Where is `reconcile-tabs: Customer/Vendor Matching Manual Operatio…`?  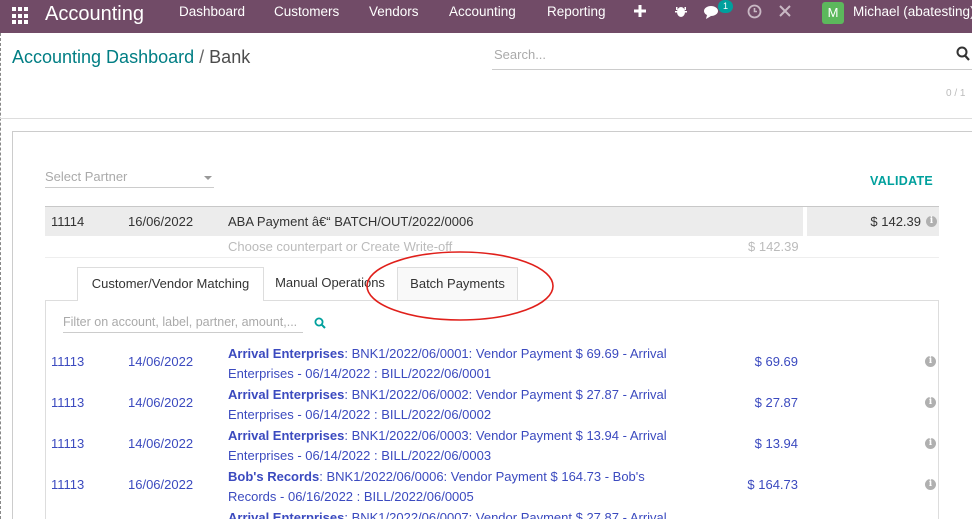 reconcile-tabs: Customer/Vendor Matching Manual Operatio… is located at coordinates (492, 283).